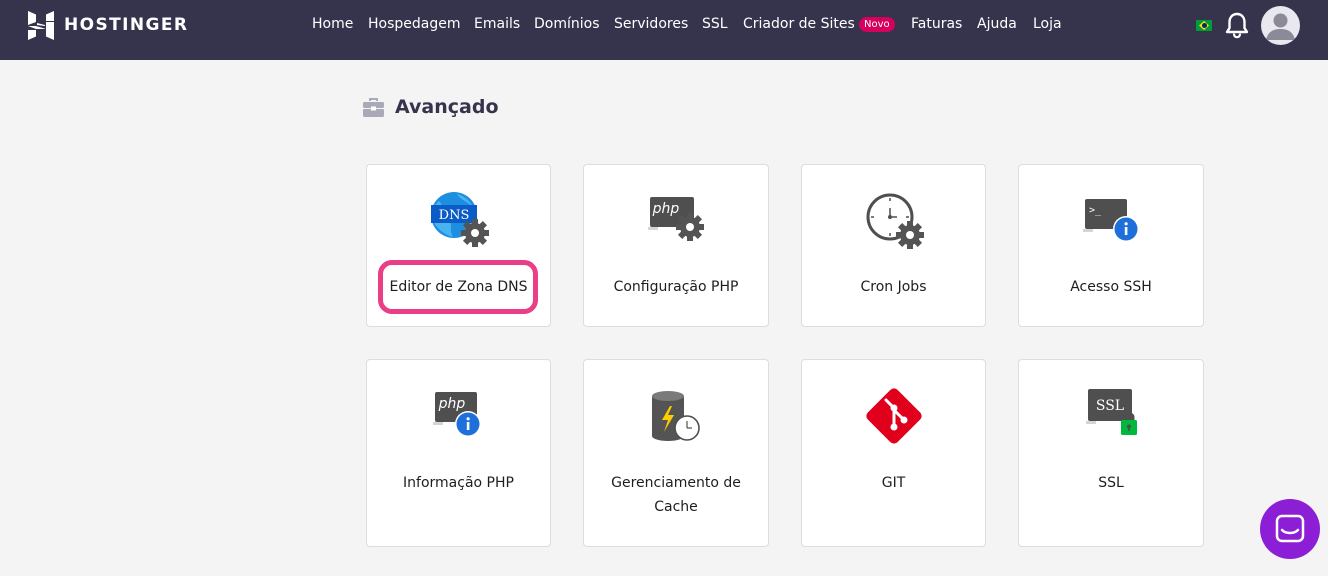 The width and height of the screenshot is (1328, 576). What do you see at coordinates (1111, 287) in the screenshot?
I see `card-label: Acesso SSH` at bounding box center [1111, 287].